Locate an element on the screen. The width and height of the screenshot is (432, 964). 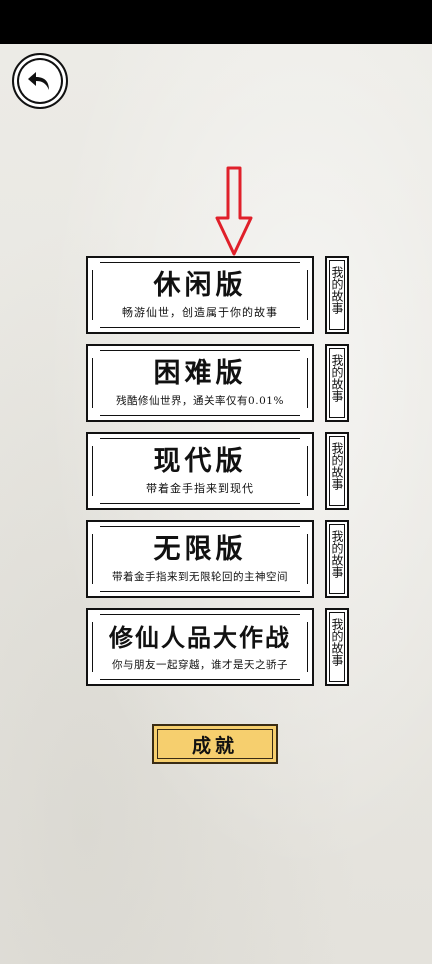
mode-subtitle: 带着金手指来到无限轮回的主神空间 is located at coordinates (200, 577).